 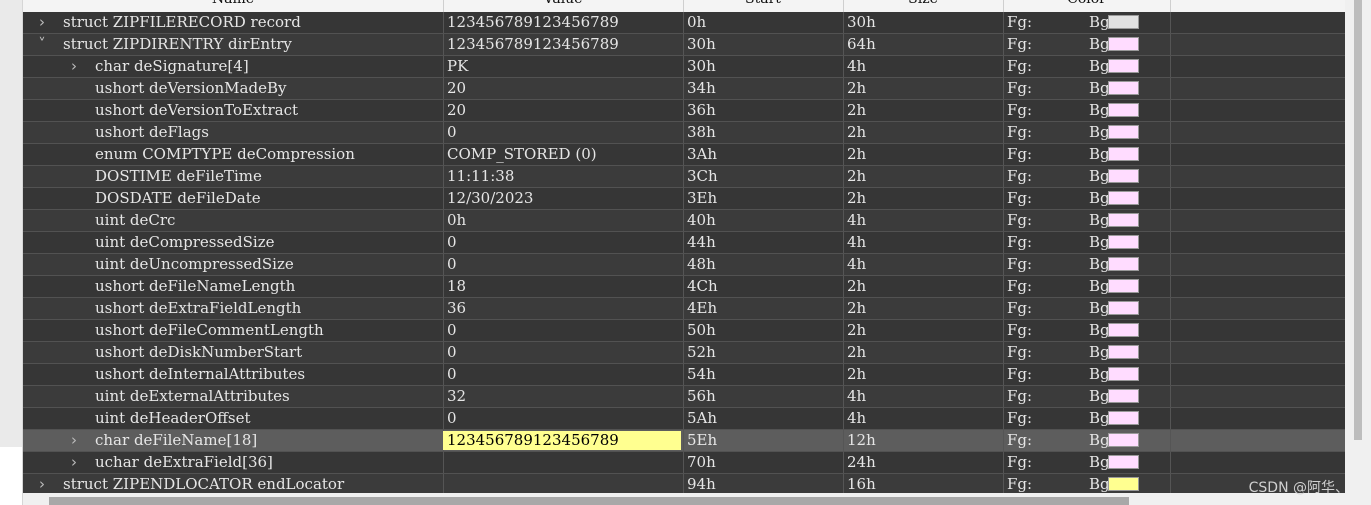 What do you see at coordinates (457, 220) in the screenshot?
I see `field-value: 0h` at bounding box center [457, 220].